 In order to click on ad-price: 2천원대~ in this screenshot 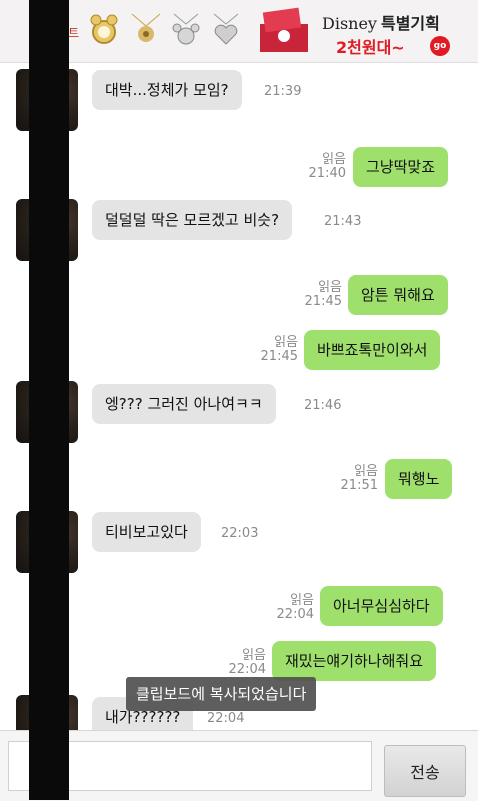, I will do `click(370, 47)`.